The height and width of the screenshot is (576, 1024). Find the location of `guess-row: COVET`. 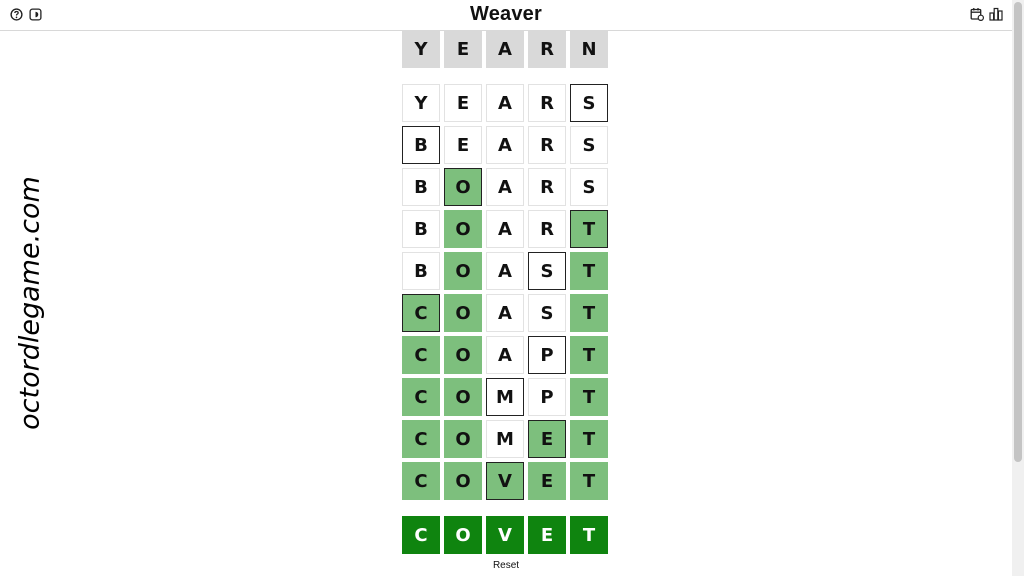

guess-row: COVET is located at coordinates (505, 481).